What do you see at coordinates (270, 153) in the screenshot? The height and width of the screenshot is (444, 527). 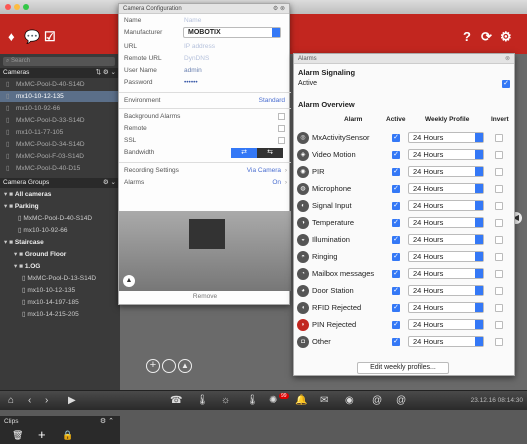 I see `bandwidth-high-icon: ⇆` at bounding box center [270, 153].